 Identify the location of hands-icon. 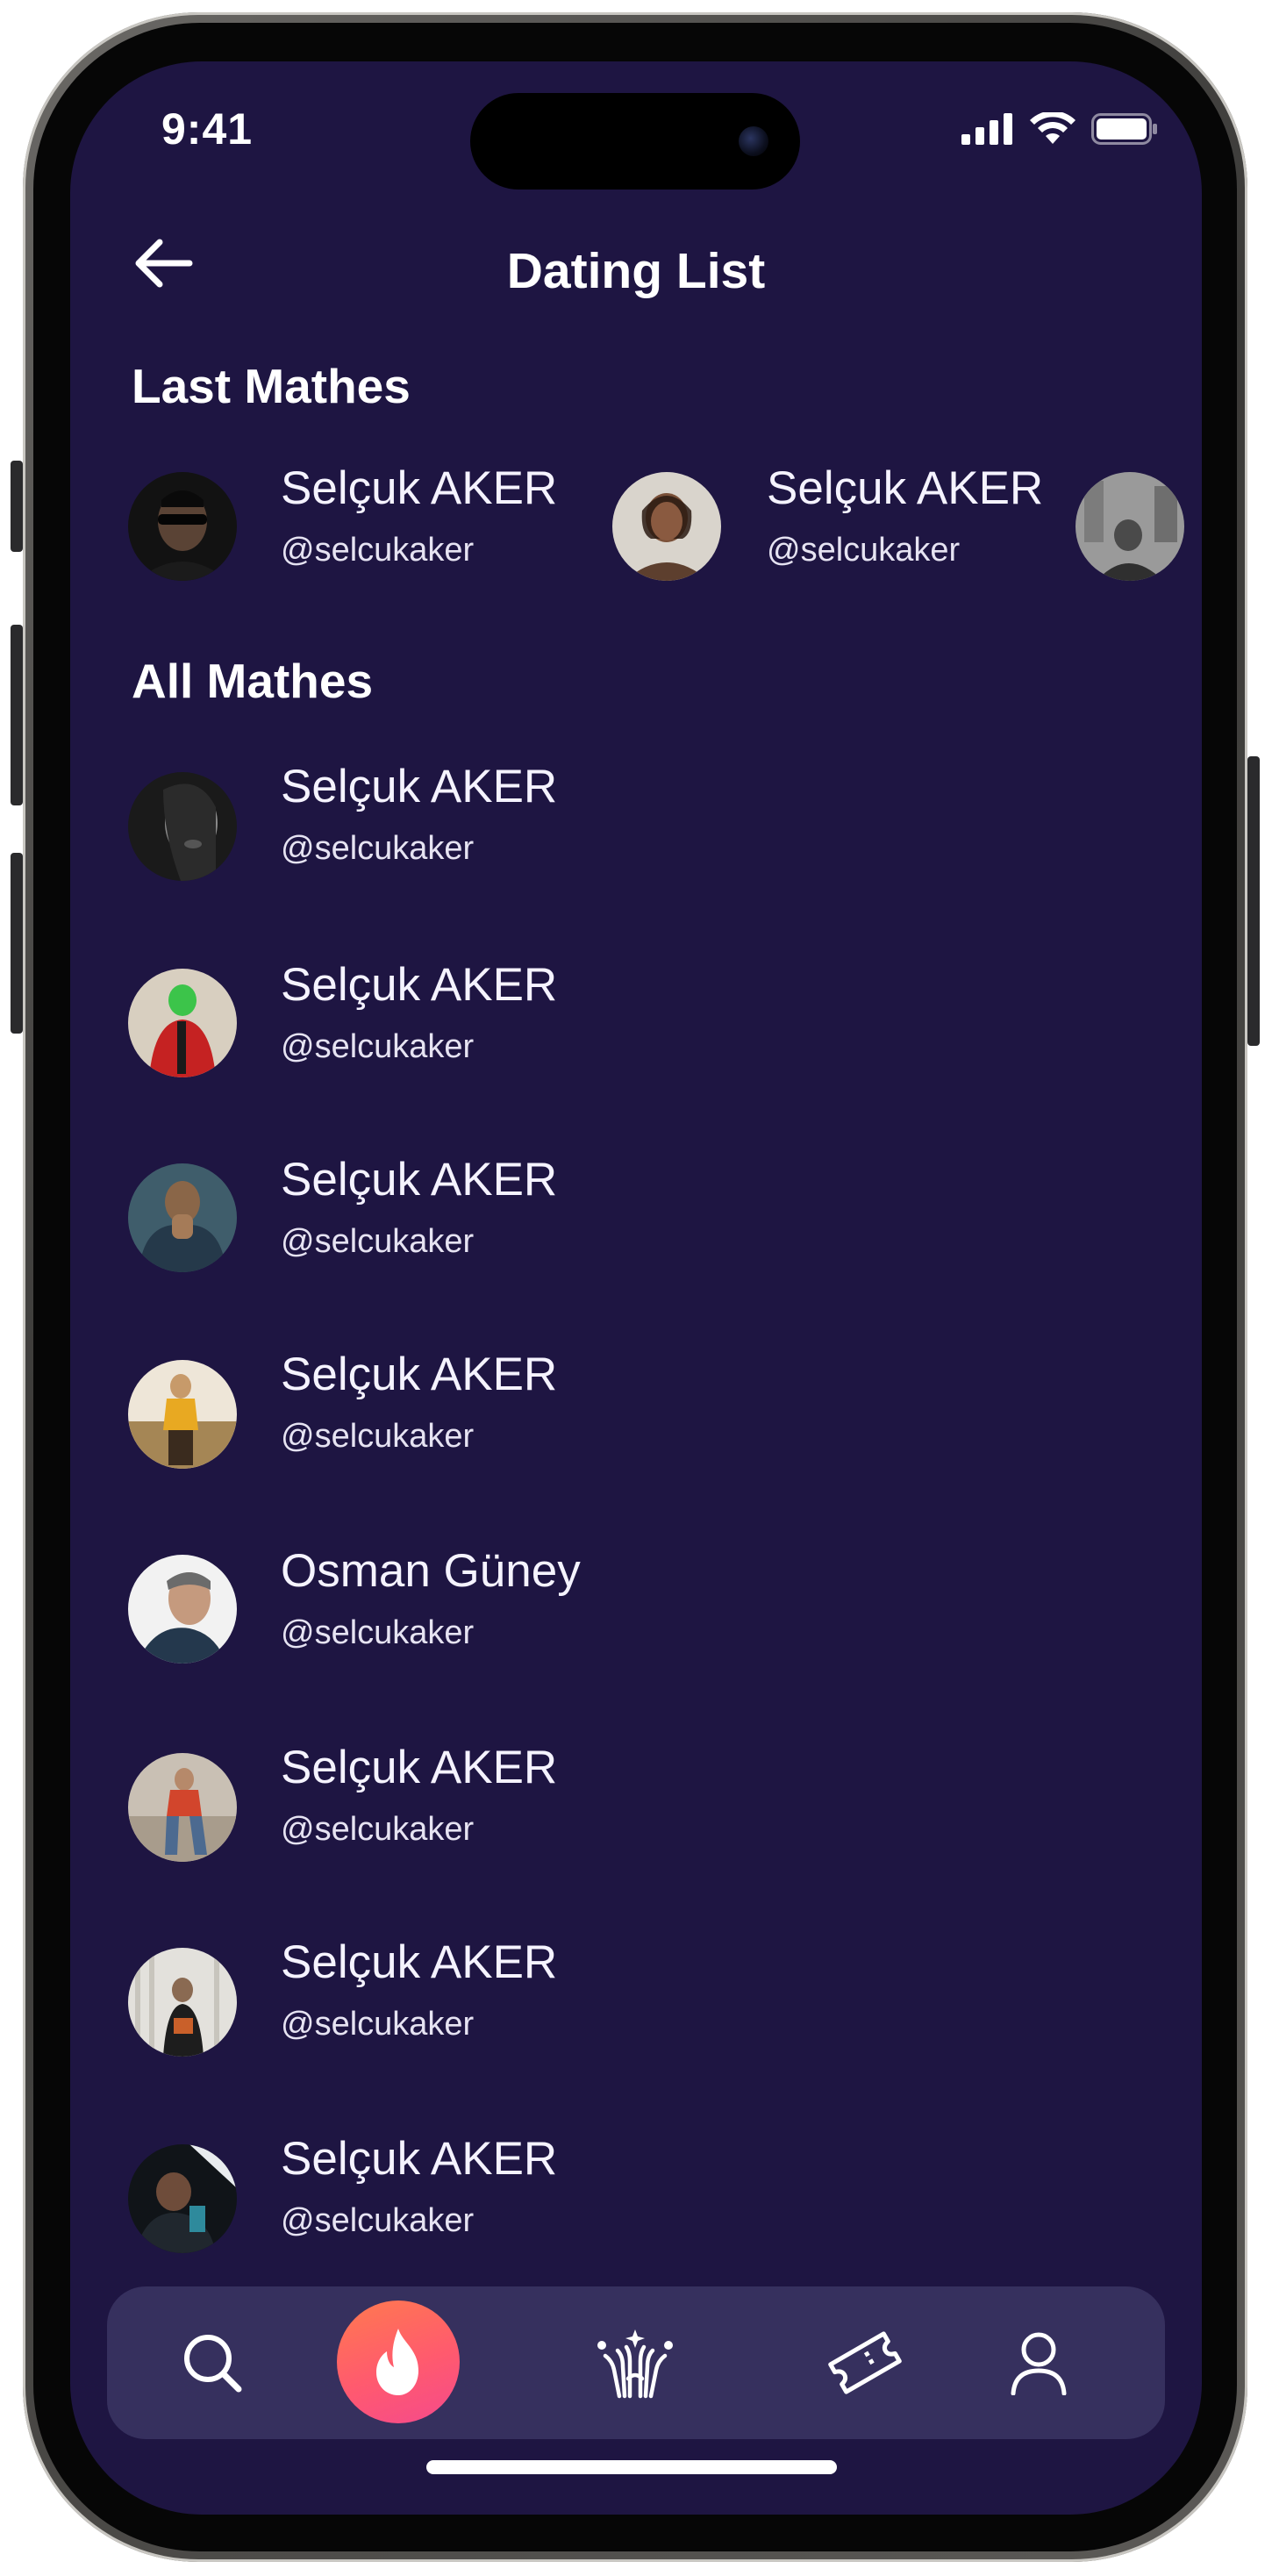
(635, 2364).